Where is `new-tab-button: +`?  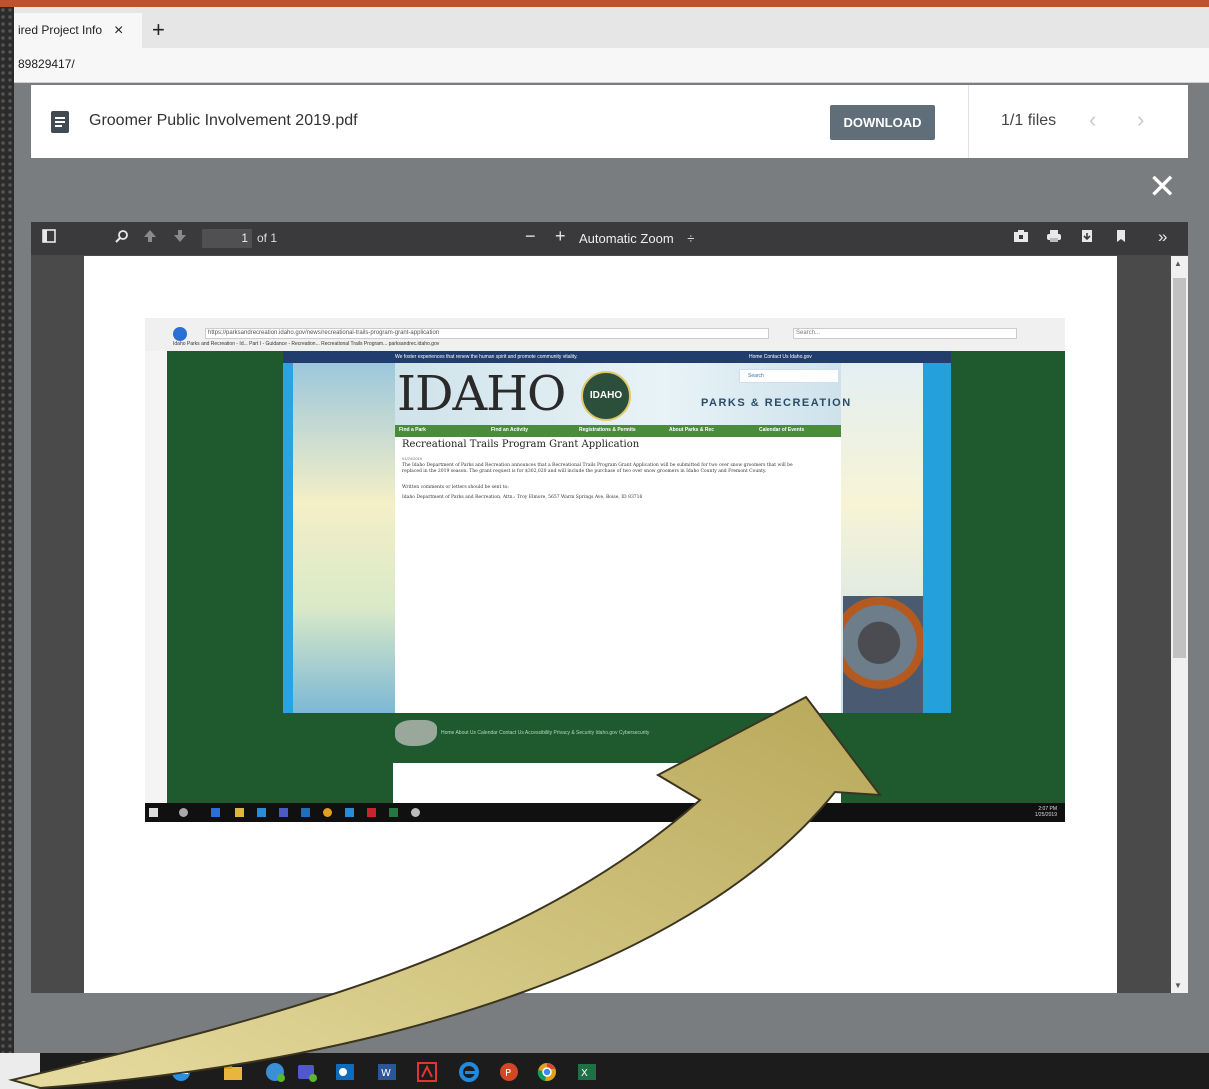
new-tab-button: + is located at coordinates (158, 30).